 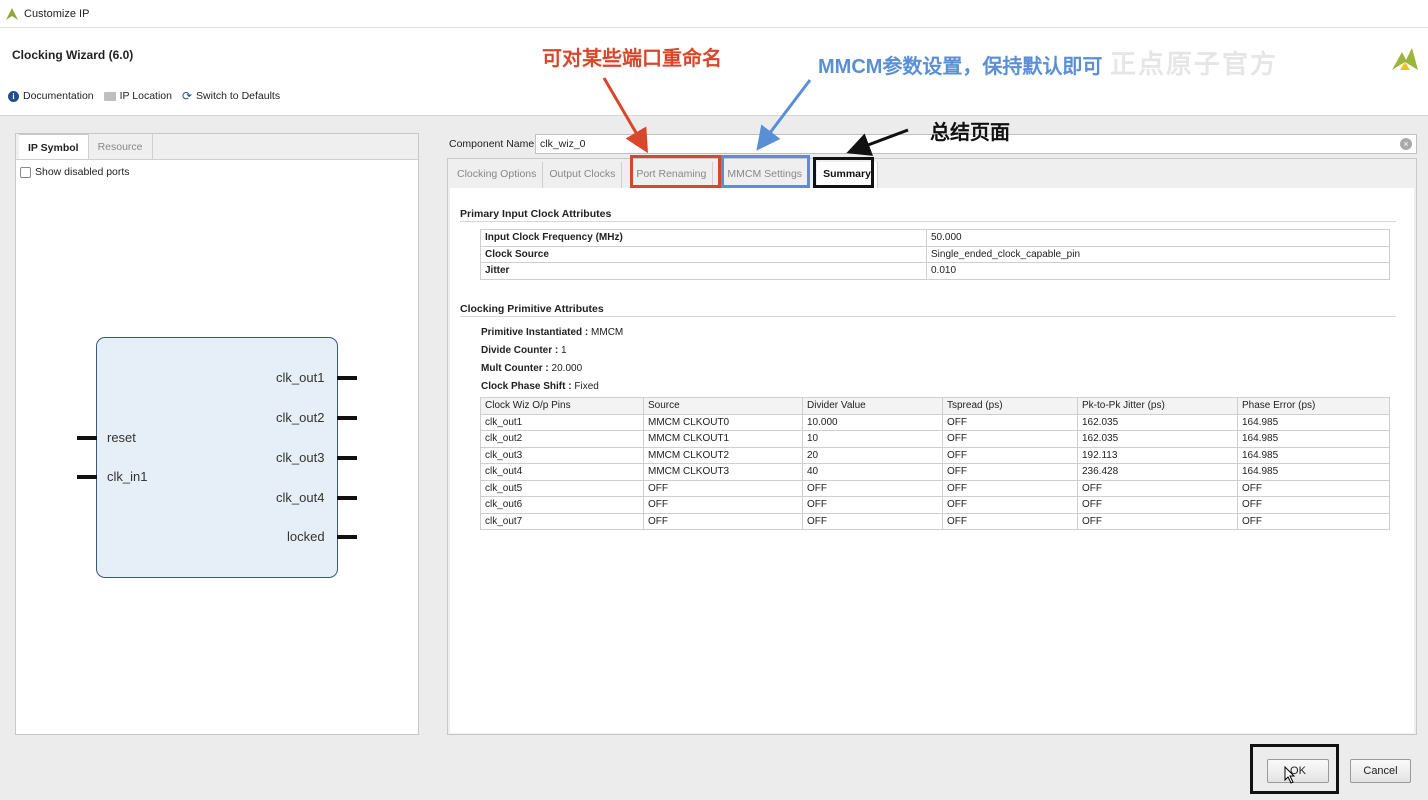 I want to click on ip-location-button: IP Location, so click(x=137, y=96).